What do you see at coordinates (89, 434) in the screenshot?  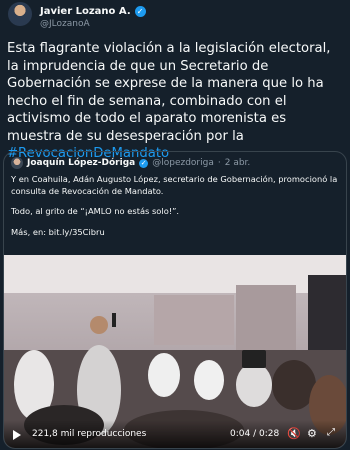 I see `view-count: 221,8 mil reproducciones` at bounding box center [89, 434].